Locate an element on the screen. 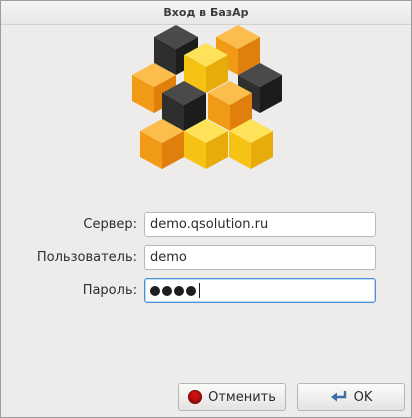 The image size is (412, 418). password-label: Пароль: is located at coordinates (109, 290).